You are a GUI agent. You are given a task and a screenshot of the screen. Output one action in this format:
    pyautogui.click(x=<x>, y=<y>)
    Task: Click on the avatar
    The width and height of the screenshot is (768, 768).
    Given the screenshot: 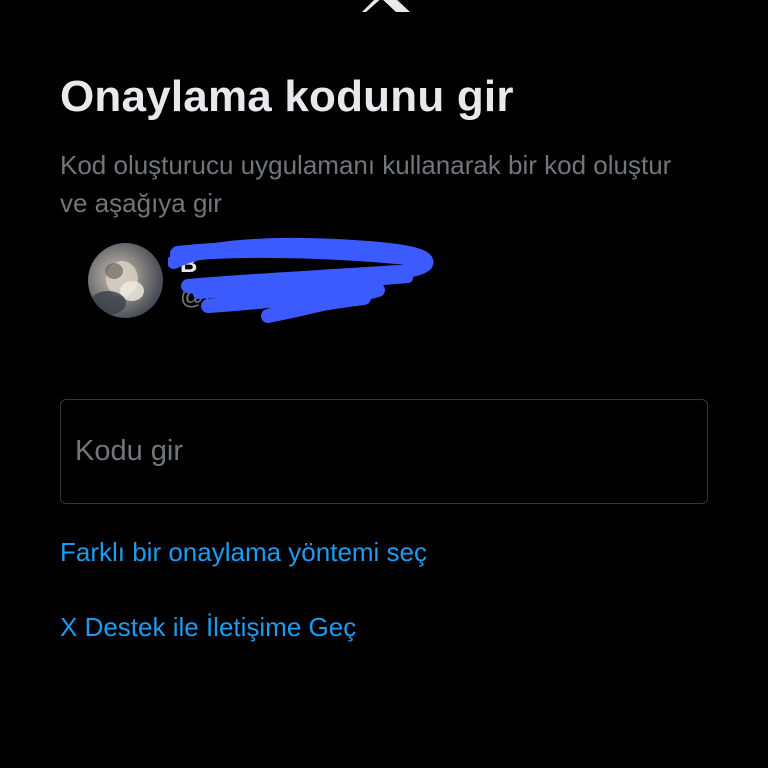 What is the action you would take?
    pyautogui.click(x=125, y=280)
    